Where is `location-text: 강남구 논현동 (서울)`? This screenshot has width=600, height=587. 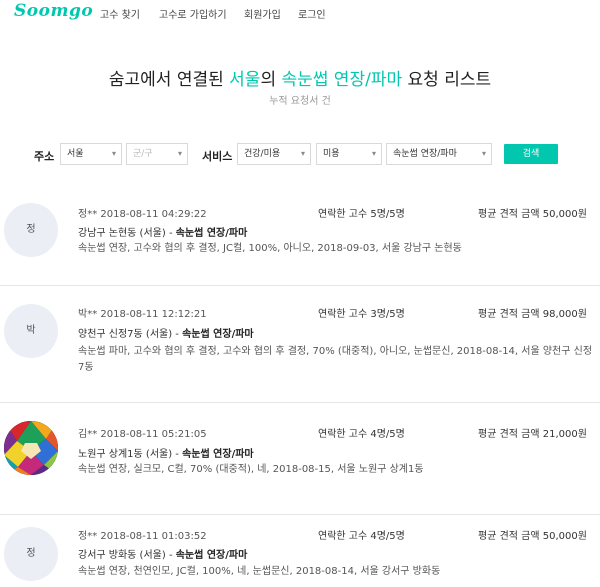 location-text: 강남구 논현동 (서울) is located at coordinates (122, 233).